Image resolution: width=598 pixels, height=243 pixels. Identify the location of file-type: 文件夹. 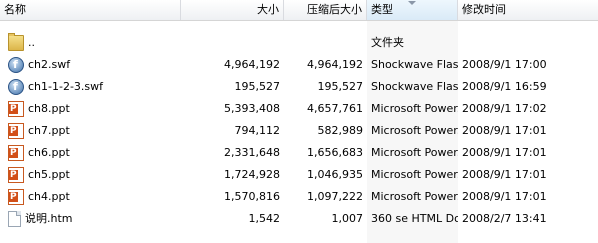
(387, 42).